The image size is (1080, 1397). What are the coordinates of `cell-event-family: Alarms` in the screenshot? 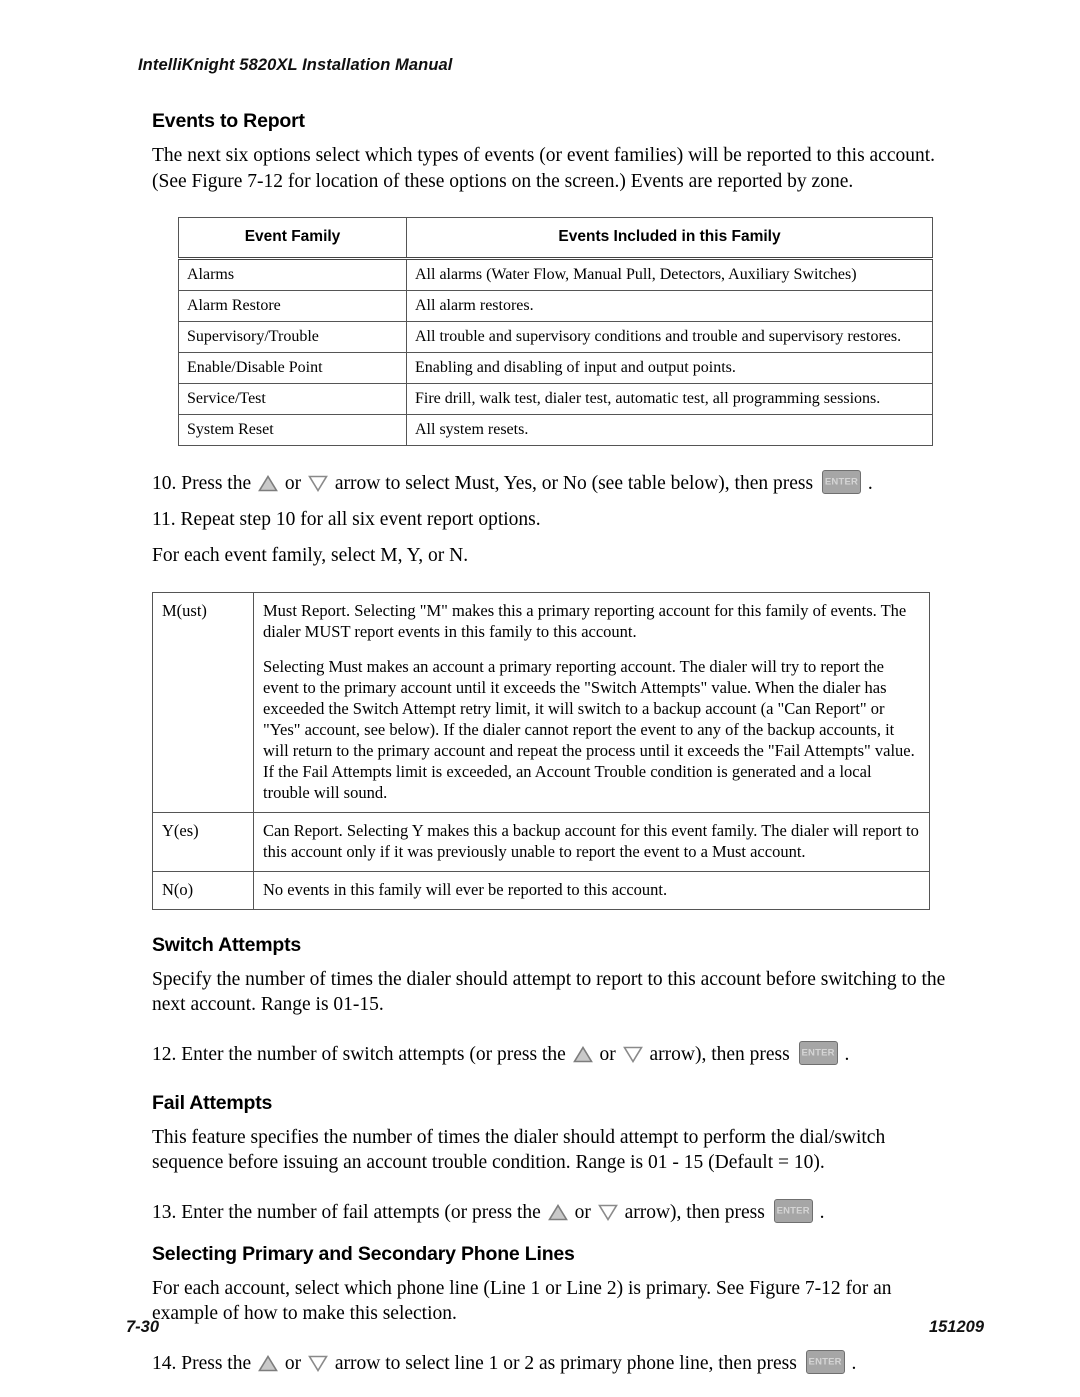 It's located at (292, 274).